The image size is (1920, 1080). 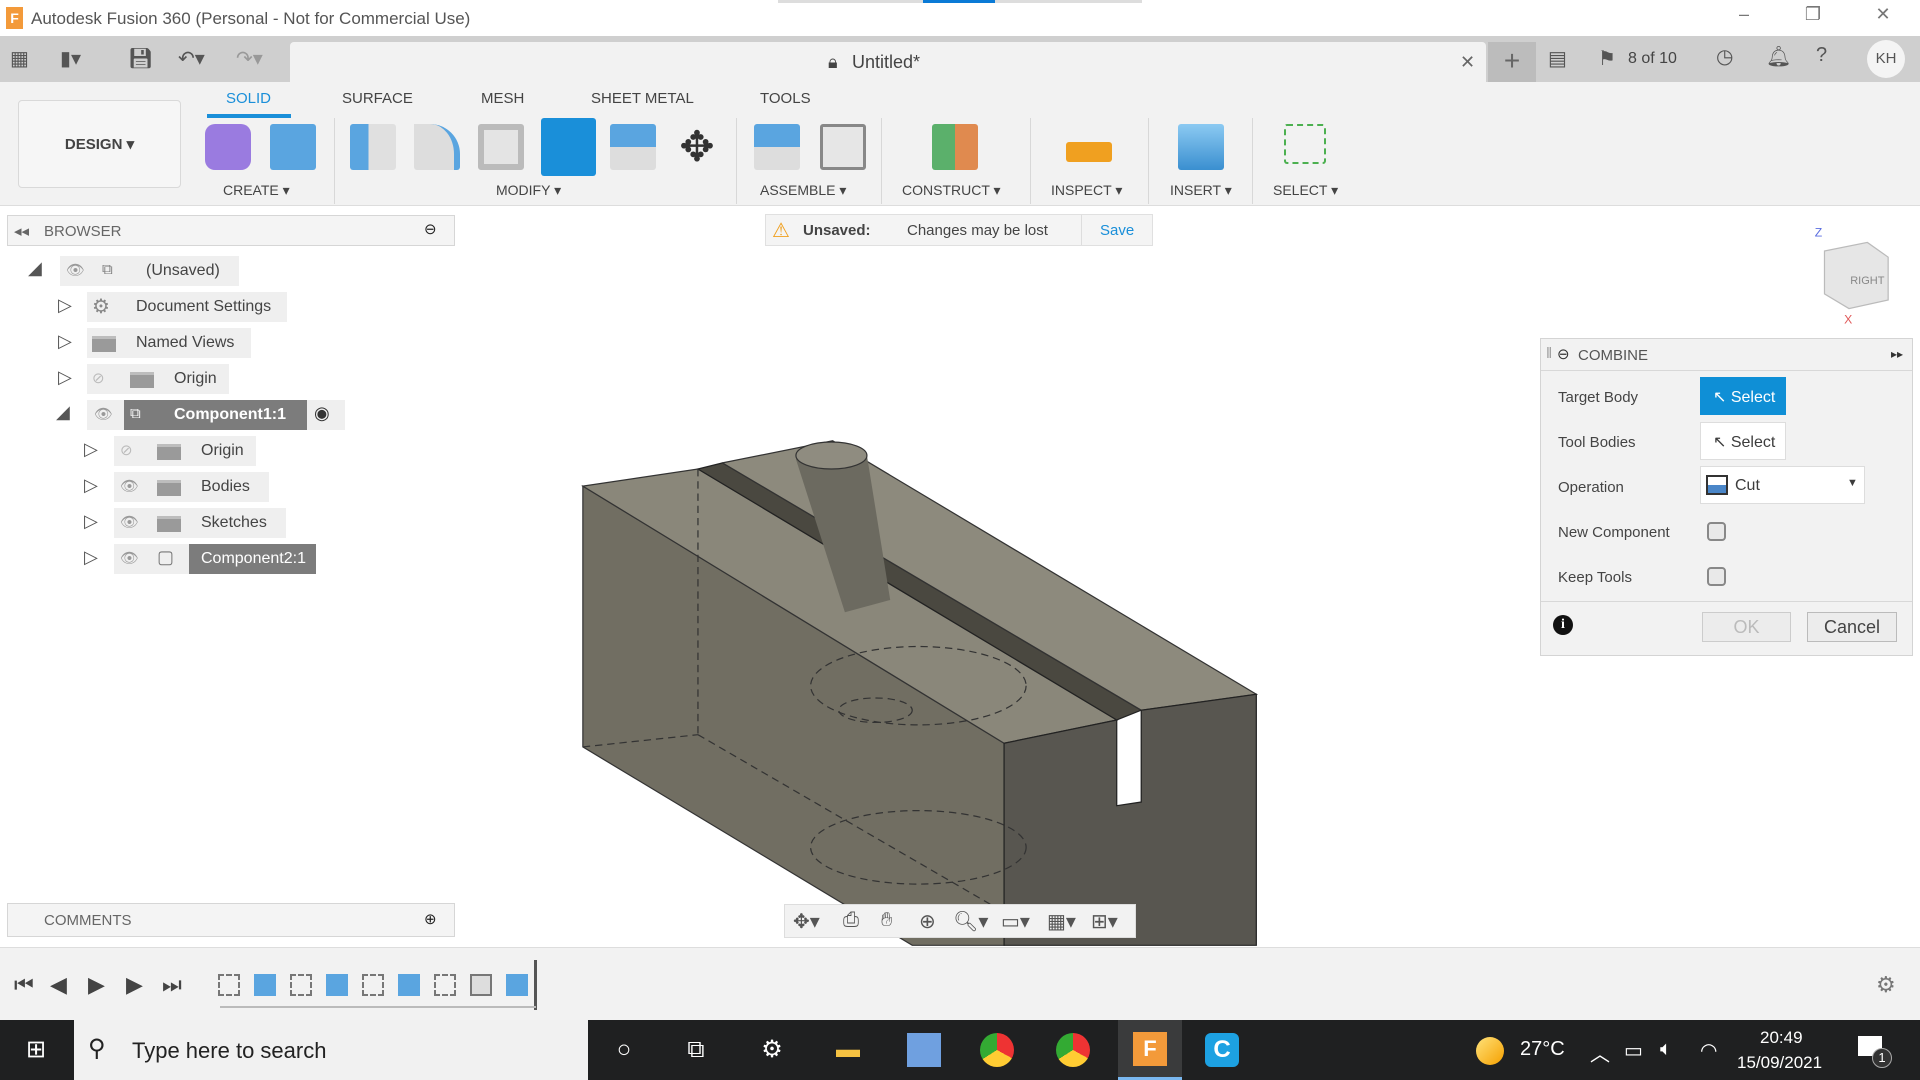 I want to click on drag-handle: ‖, so click(x=1549, y=353).